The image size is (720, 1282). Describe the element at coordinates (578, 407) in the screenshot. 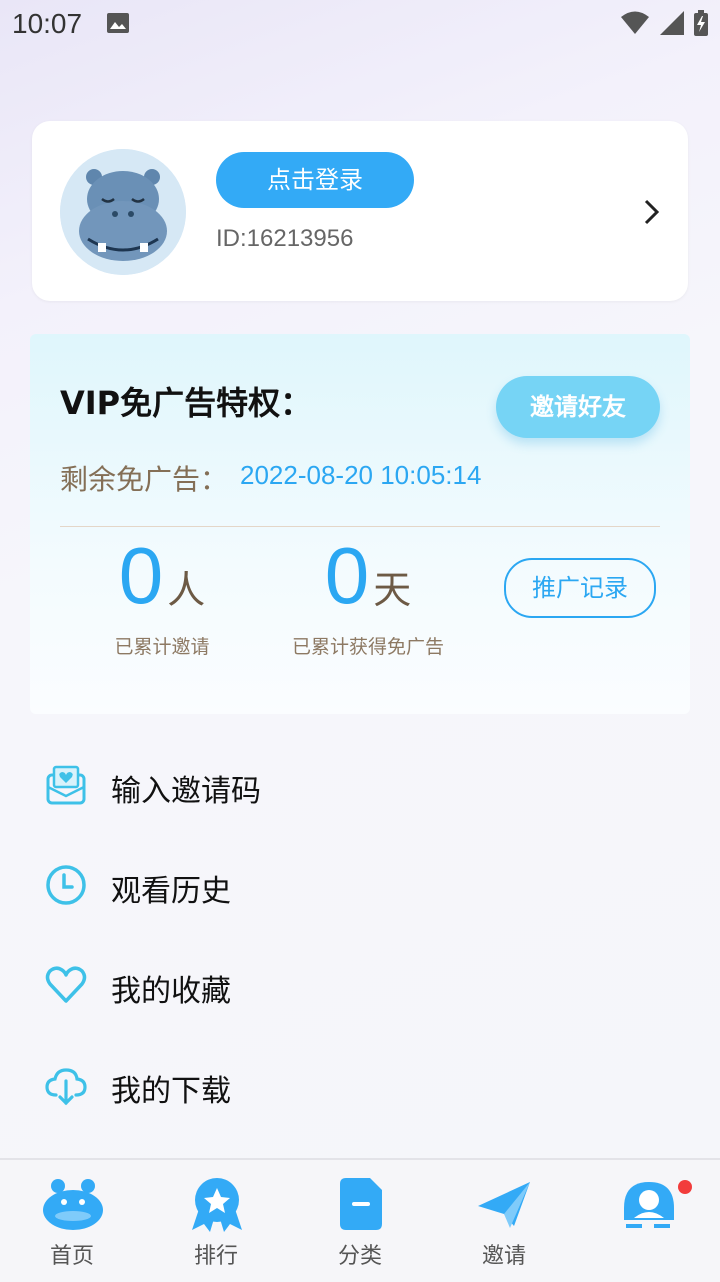

I see `invite-friends-button: 邀请好友` at that location.